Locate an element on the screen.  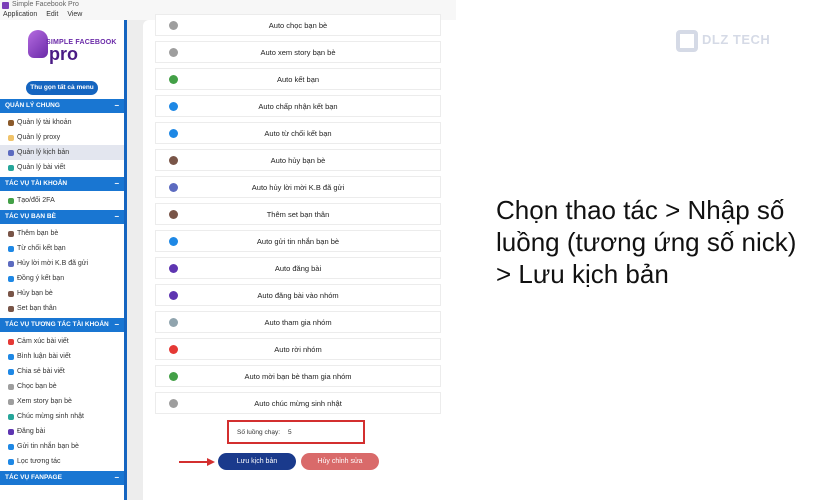
threads-field: Số luồng chạy: 5 is located at coordinates (296, 432).